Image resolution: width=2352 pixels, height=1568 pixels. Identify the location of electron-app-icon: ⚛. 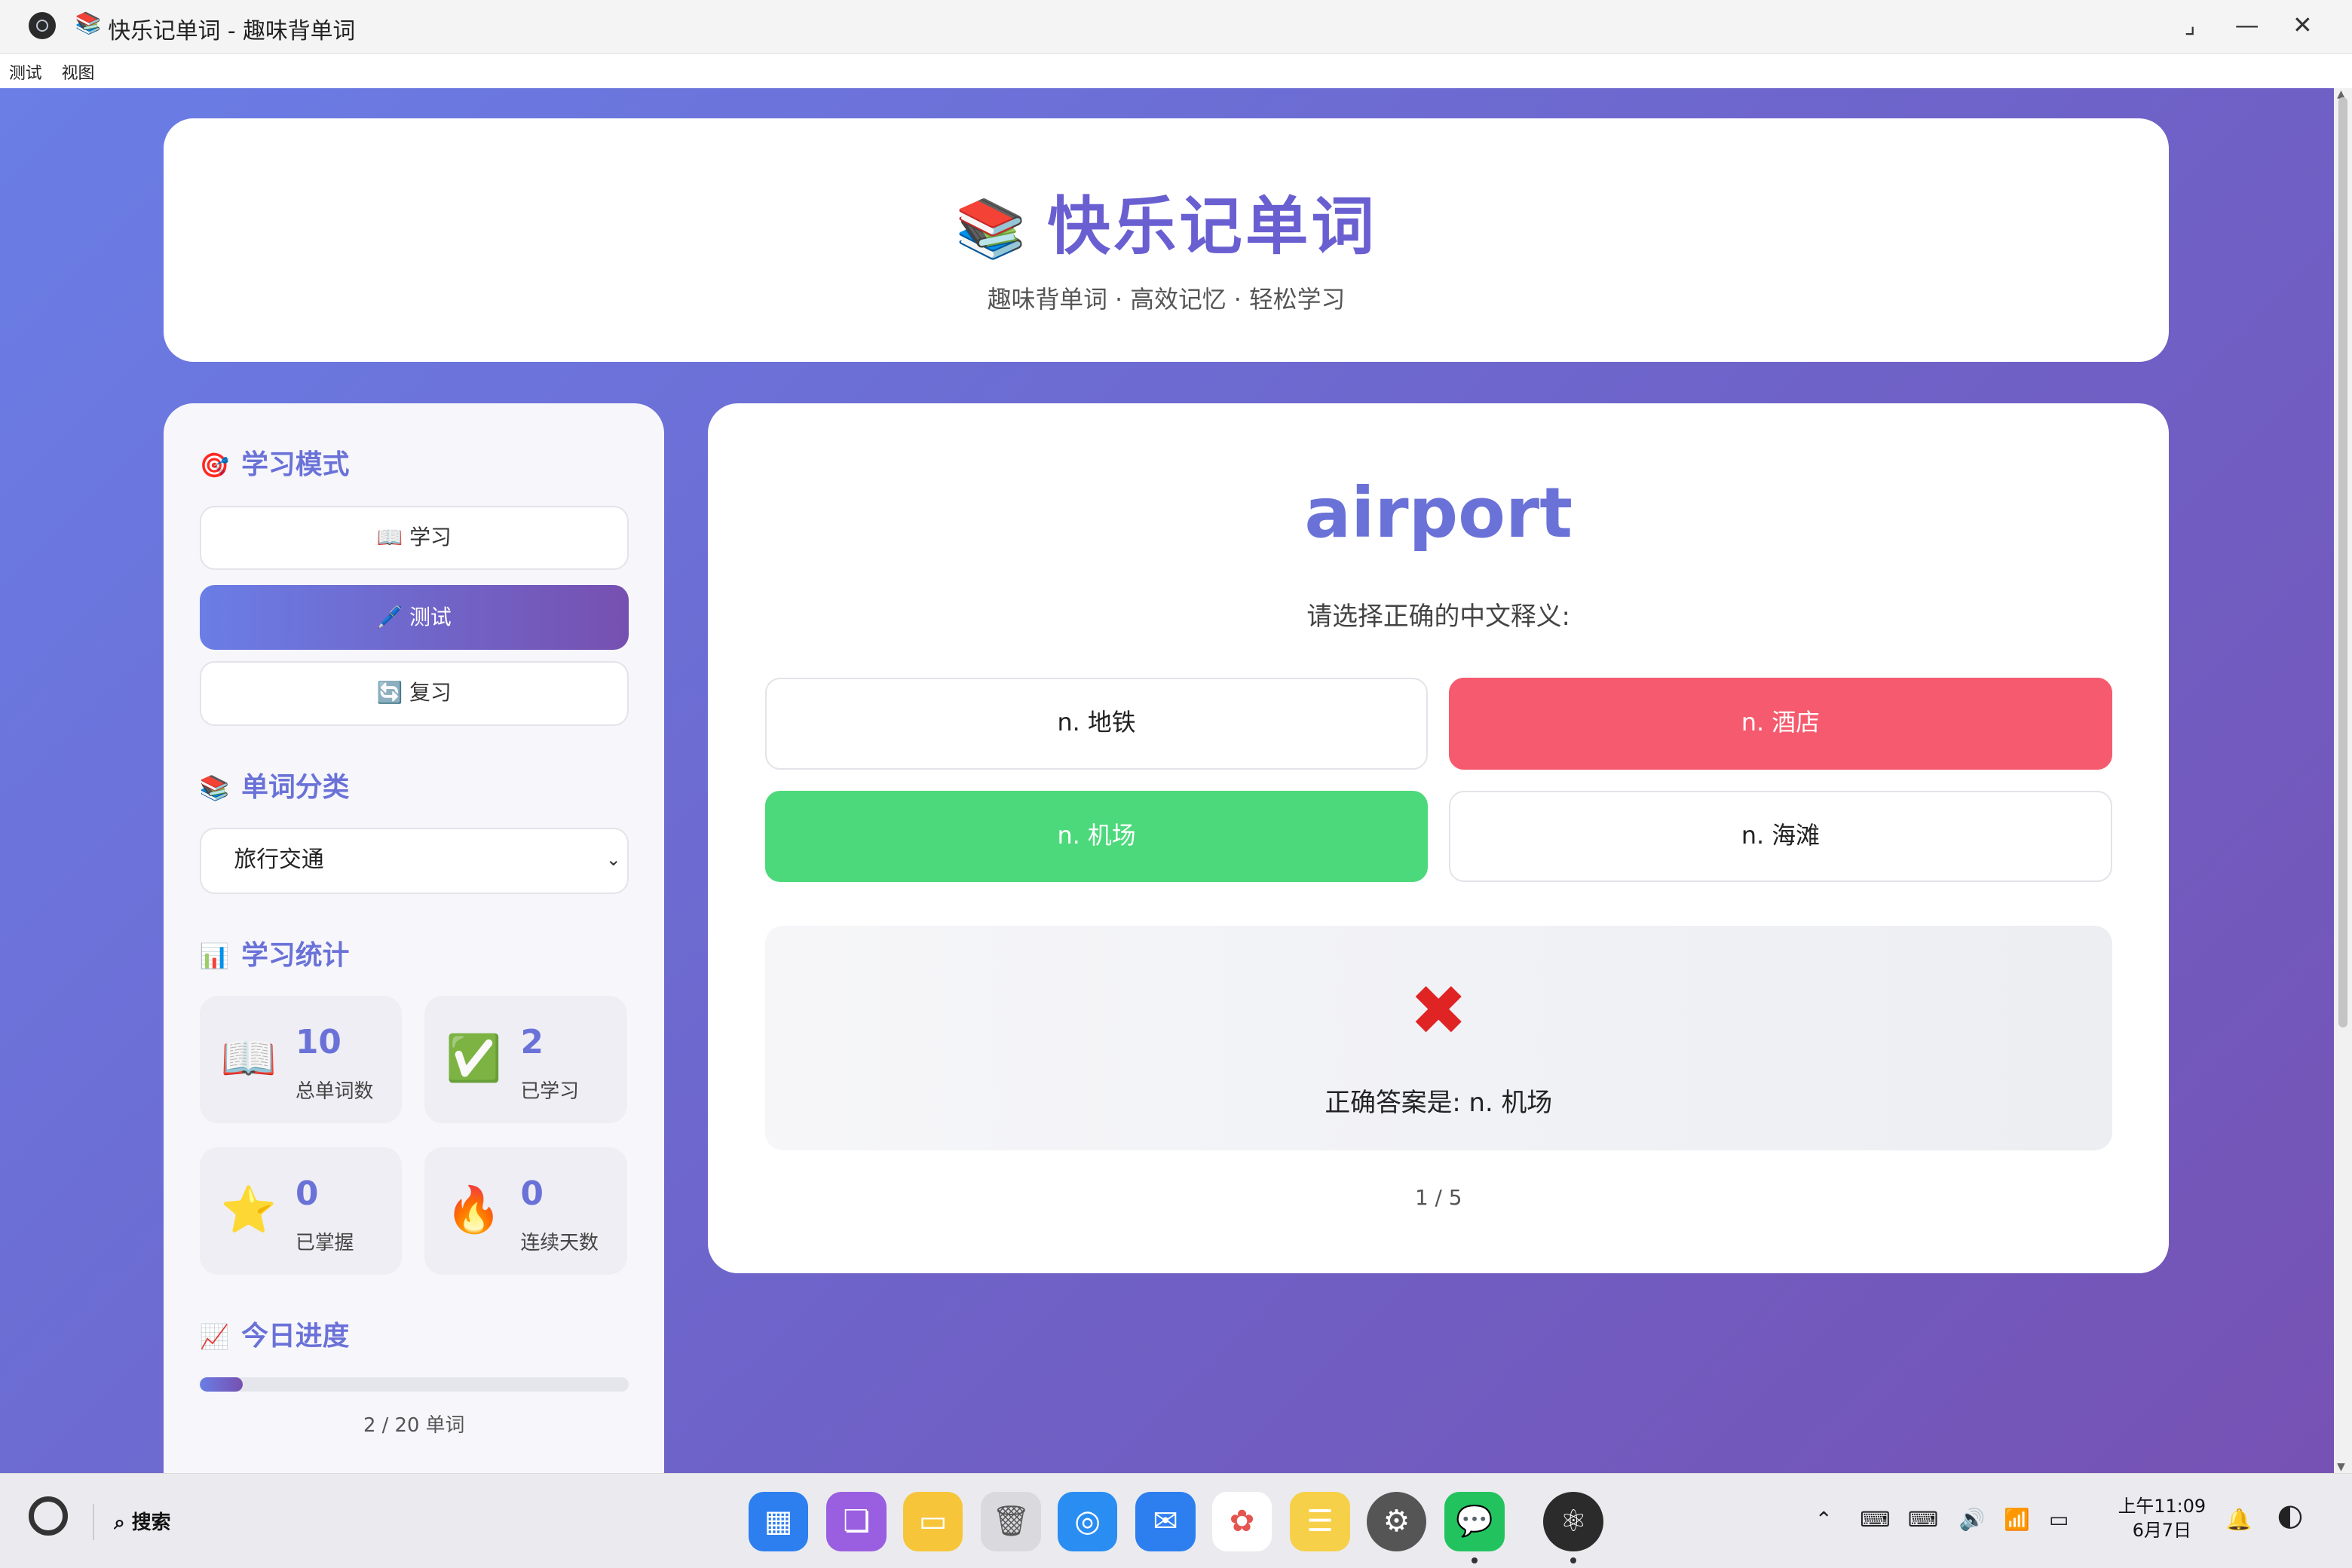
(1573, 1521).